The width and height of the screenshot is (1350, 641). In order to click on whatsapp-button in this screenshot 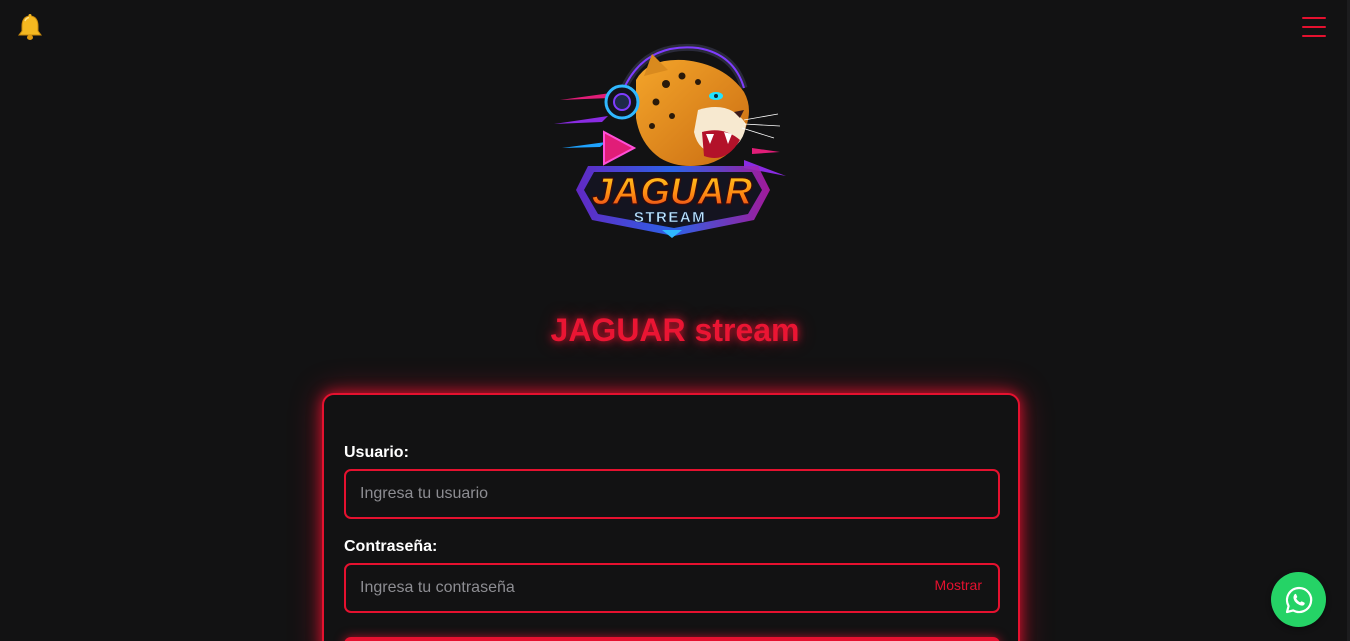, I will do `click(1298, 599)`.